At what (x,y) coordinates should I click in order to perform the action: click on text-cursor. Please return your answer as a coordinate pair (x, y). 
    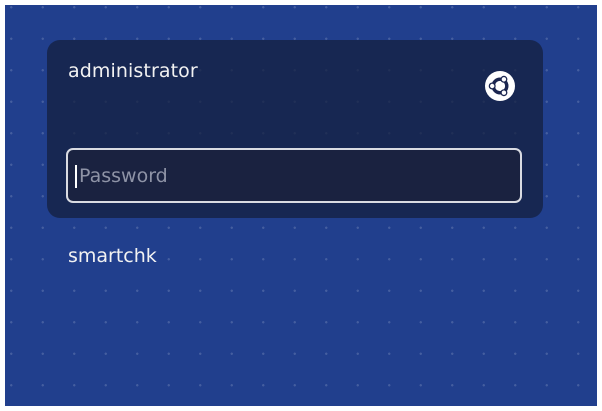
    Looking at the image, I should click on (76, 176).